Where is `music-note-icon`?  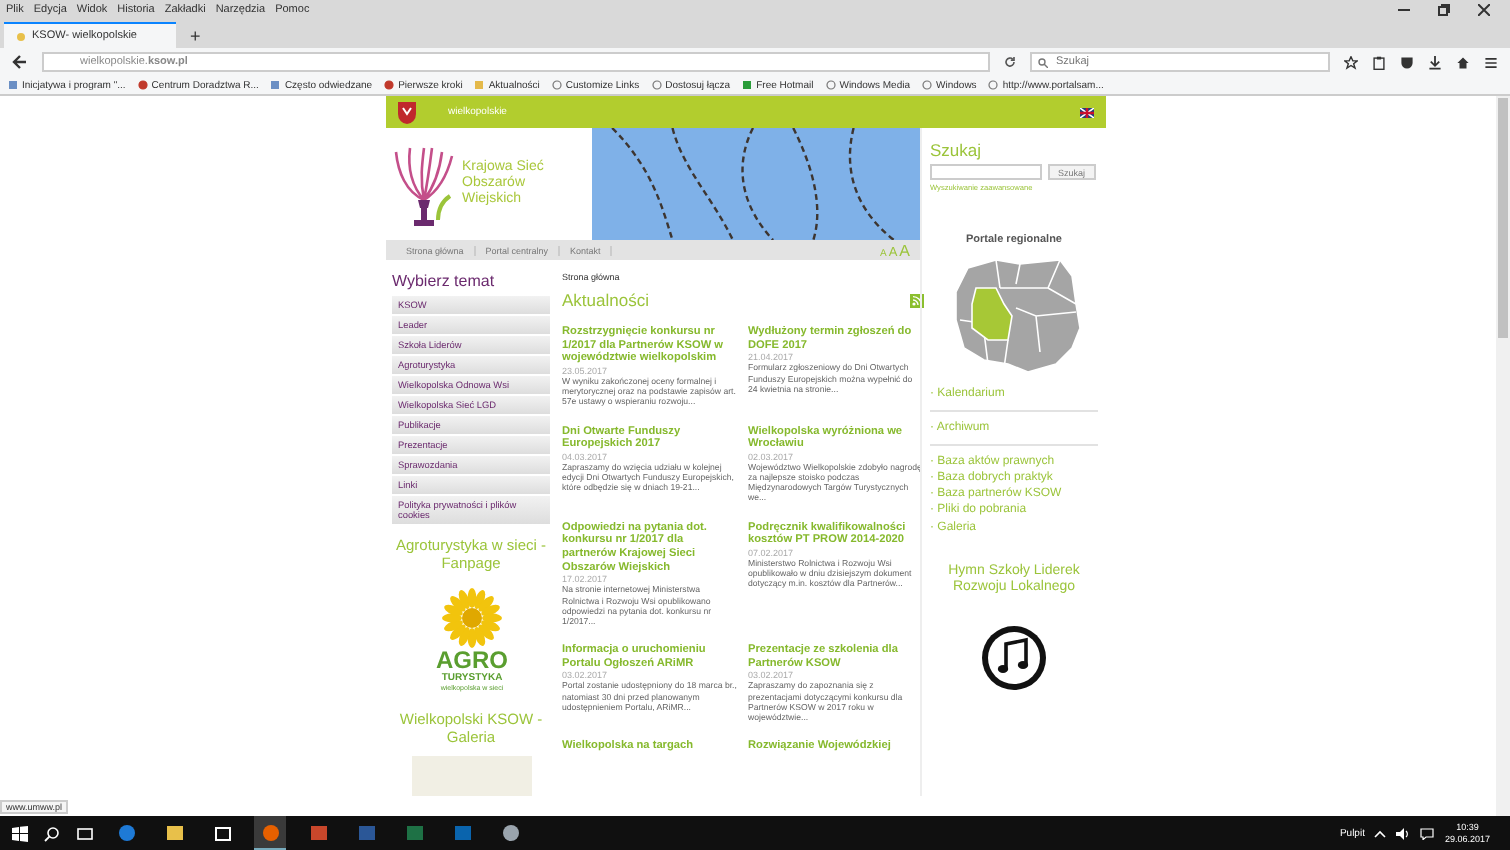 music-note-icon is located at coordinates (1014, 658).